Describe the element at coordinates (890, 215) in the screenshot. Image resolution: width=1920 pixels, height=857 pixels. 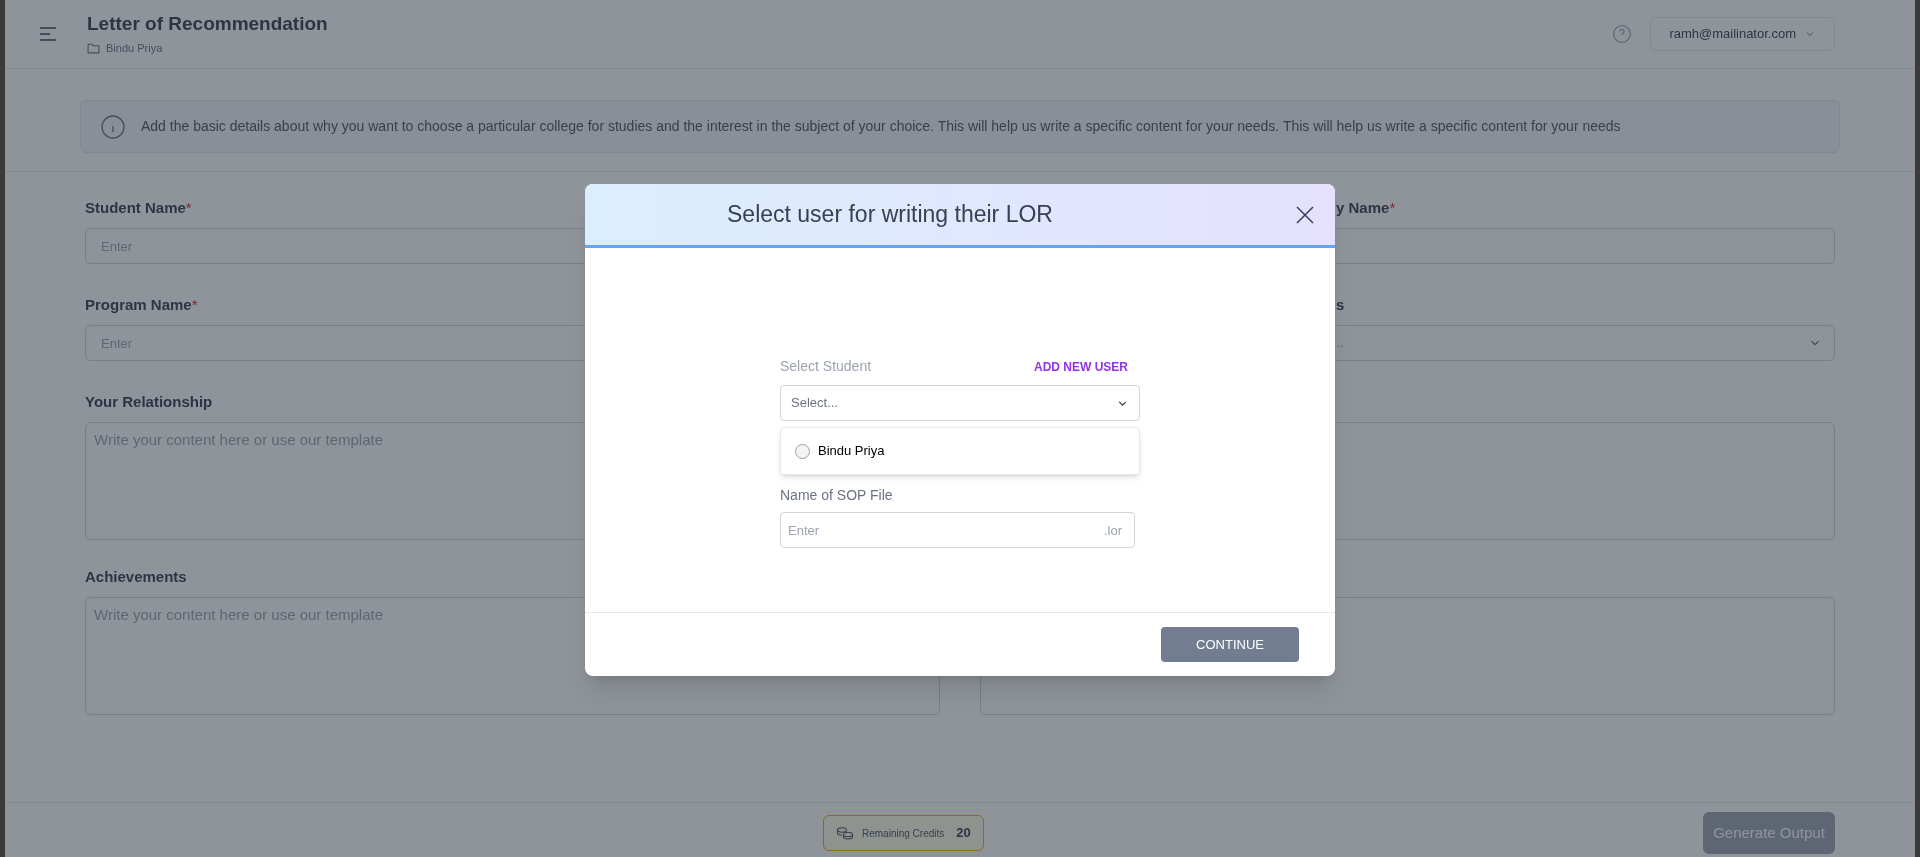
I see `dialog-title: Select user for writing their LOR` at that location.